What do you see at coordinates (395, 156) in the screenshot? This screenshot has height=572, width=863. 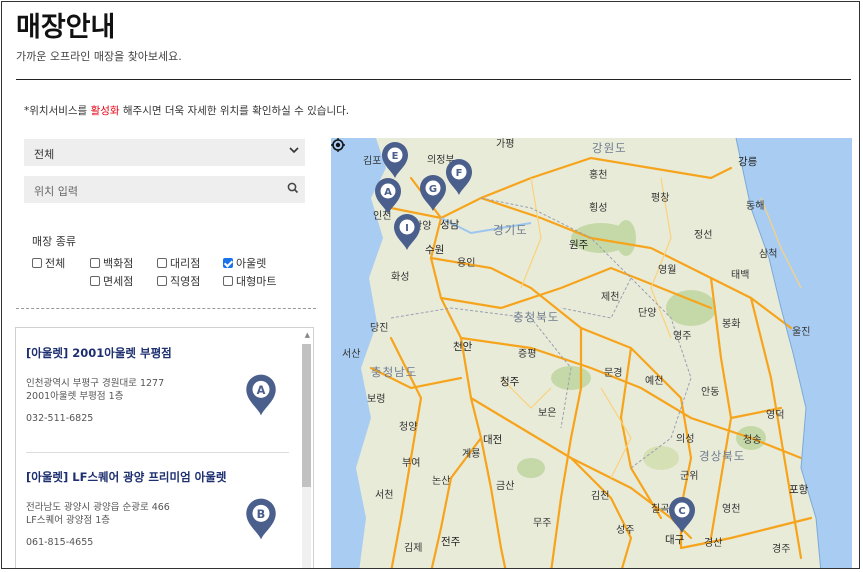 I see `marker-letter: E` at bounding box center [395, 156].